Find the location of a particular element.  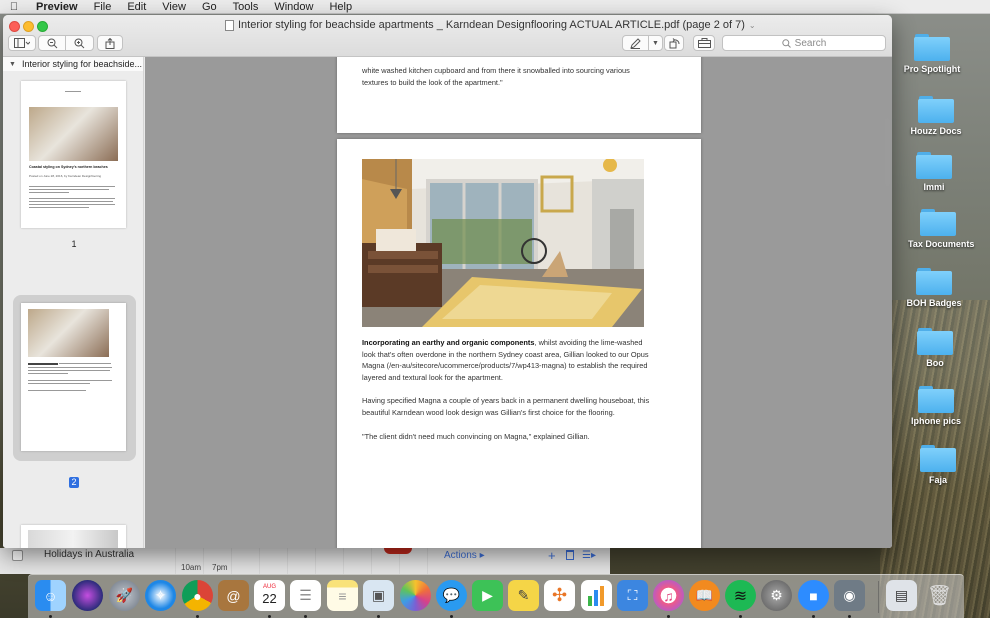

preview-icon: ▣ is located at coordinates (378, 595).